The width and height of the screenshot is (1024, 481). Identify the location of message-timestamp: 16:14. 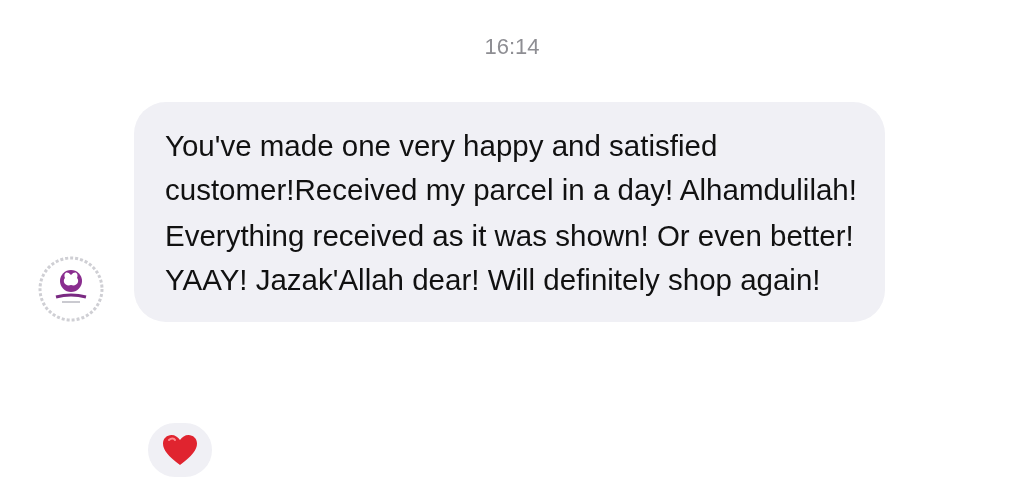
(512, 47).